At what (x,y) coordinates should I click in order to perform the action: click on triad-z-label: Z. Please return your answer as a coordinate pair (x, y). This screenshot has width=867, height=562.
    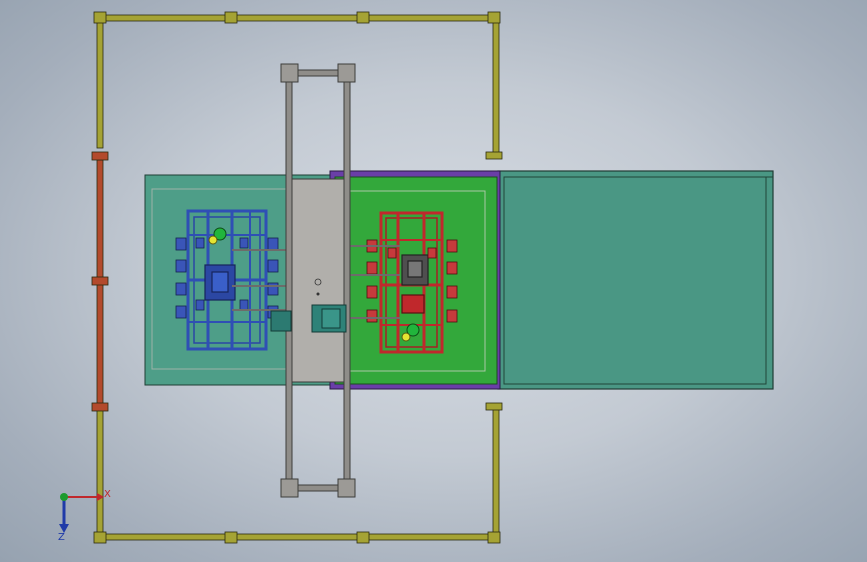
    Looking at the image, I should click on (61, 537).